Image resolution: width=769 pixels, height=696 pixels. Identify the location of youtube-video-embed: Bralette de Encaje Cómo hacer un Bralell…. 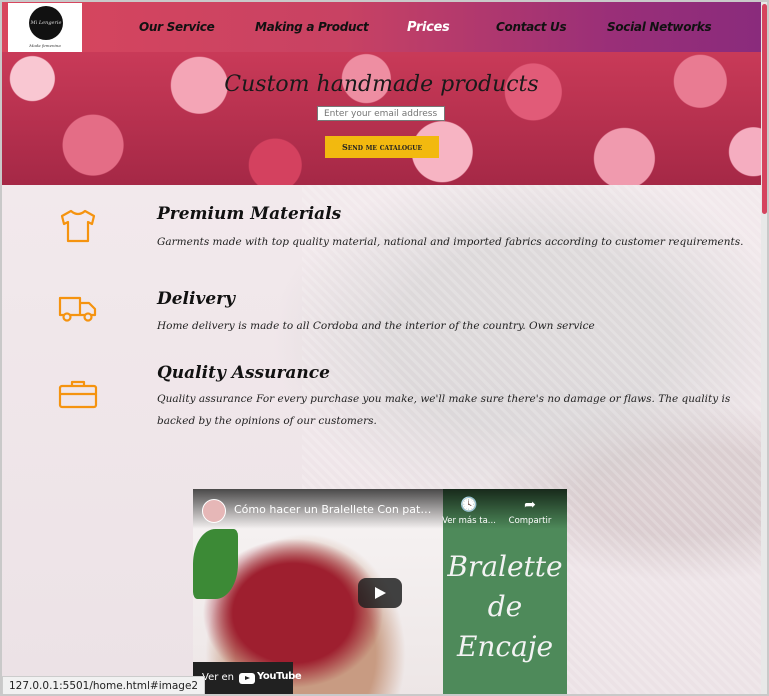
(380, 592).